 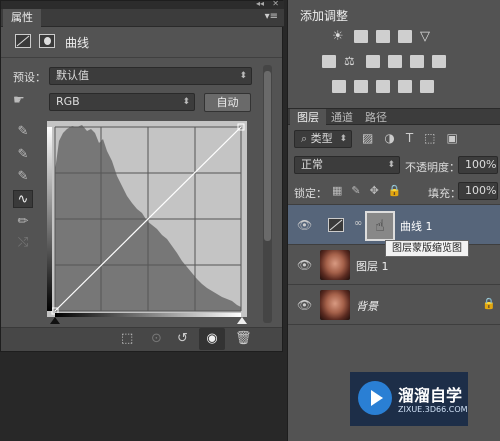 I want to click on properties-scrollbar, so click(x=267, y=194).